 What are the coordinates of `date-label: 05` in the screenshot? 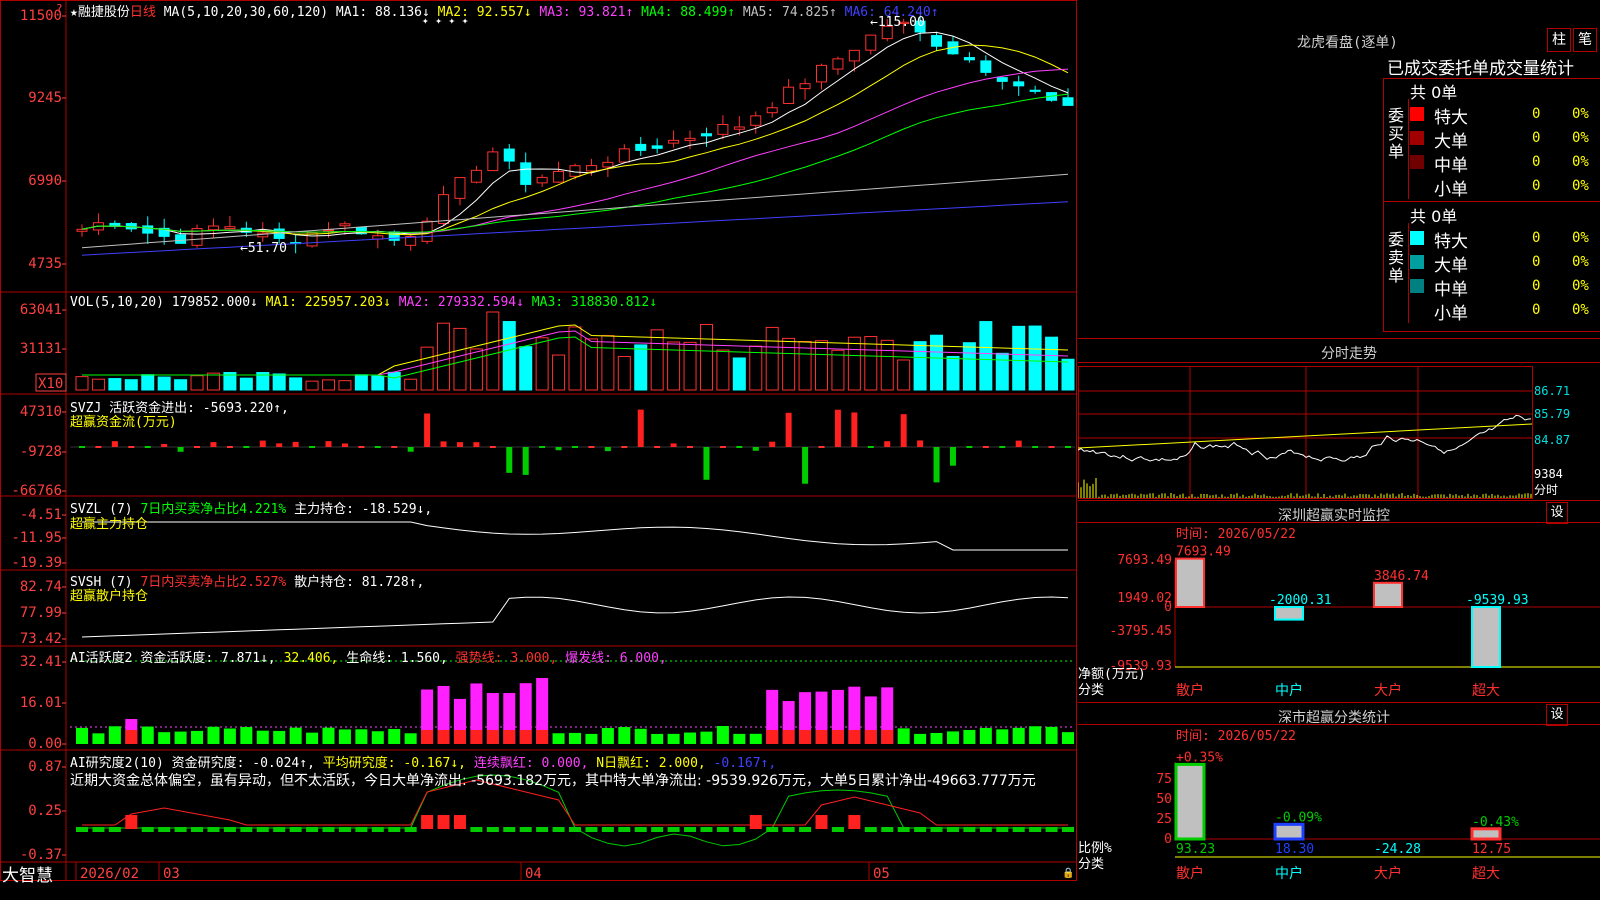 It's located at (881, 874).